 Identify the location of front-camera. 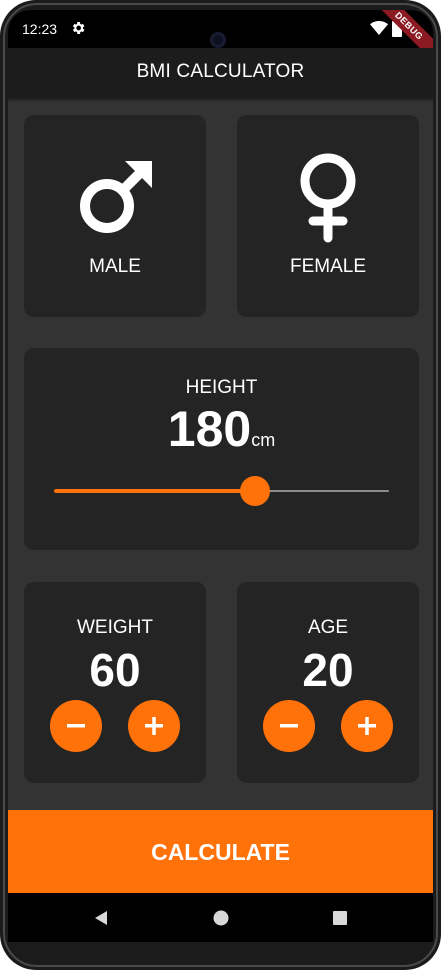
(218, 40).